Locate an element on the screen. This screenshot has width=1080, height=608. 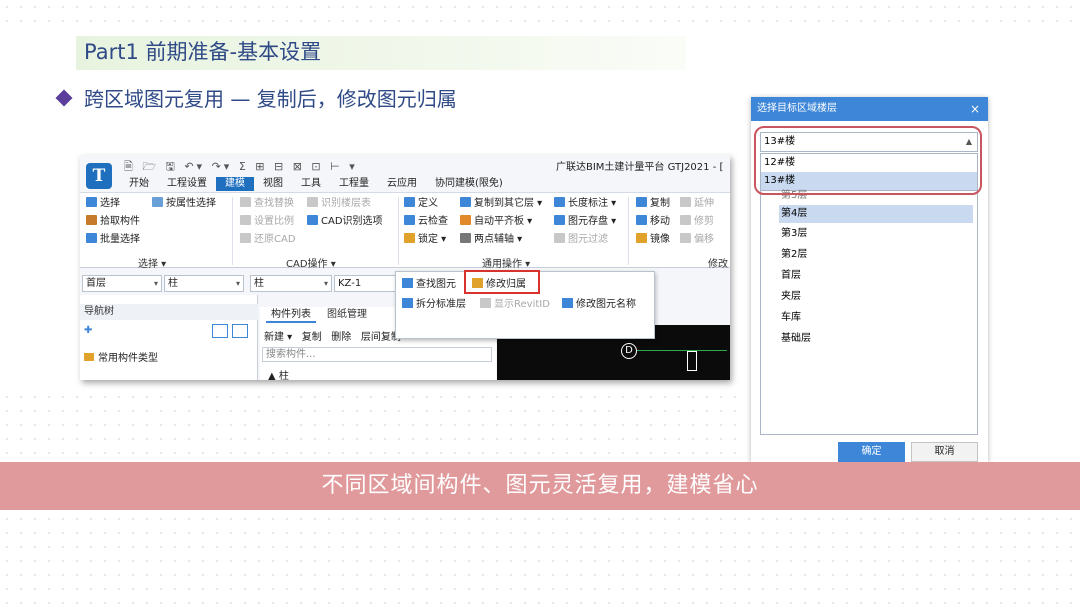
scale-icon is located at coordinates (245, 220).